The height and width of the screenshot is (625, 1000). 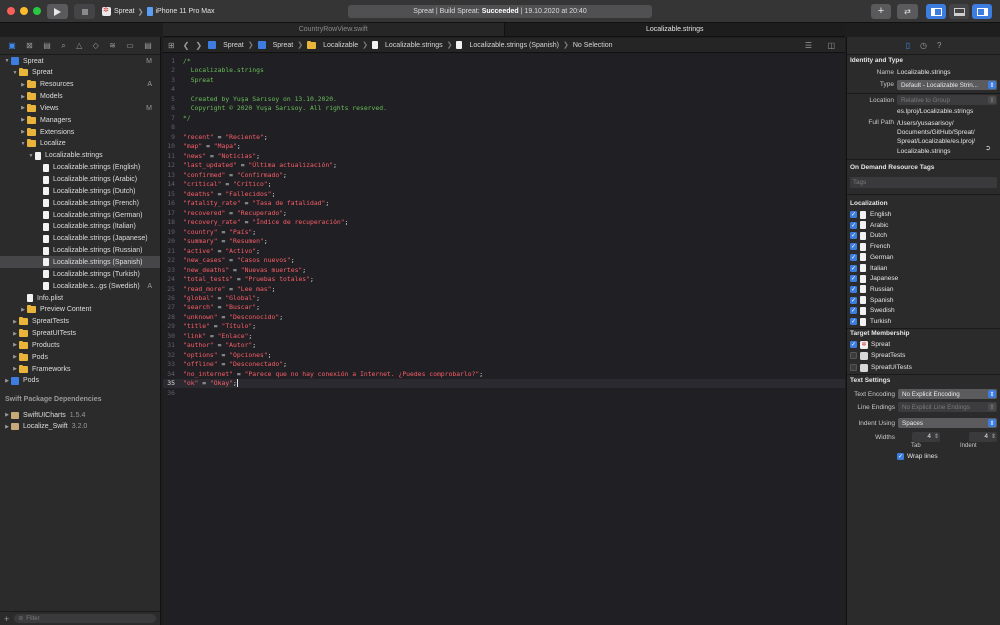 What do you see at coordinates (959, 11) in the screenshot?
I see `toggle-debug-area-button` at bounding box center [959, 11].